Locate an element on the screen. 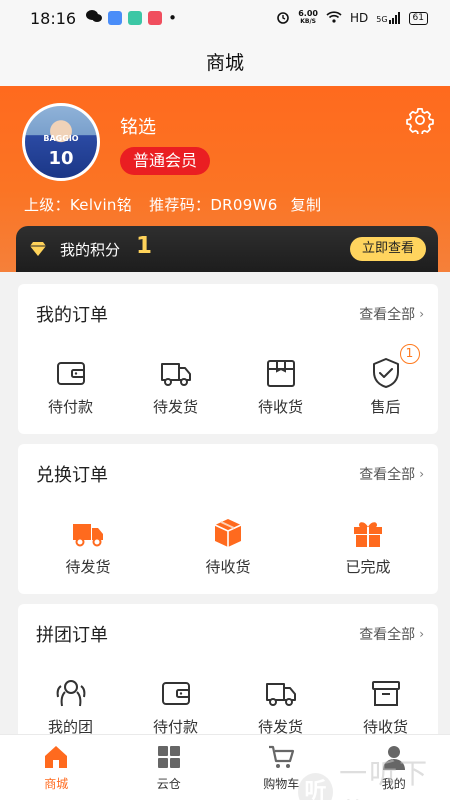  watermark-logo: 听 is located at coordinates (316, 786).